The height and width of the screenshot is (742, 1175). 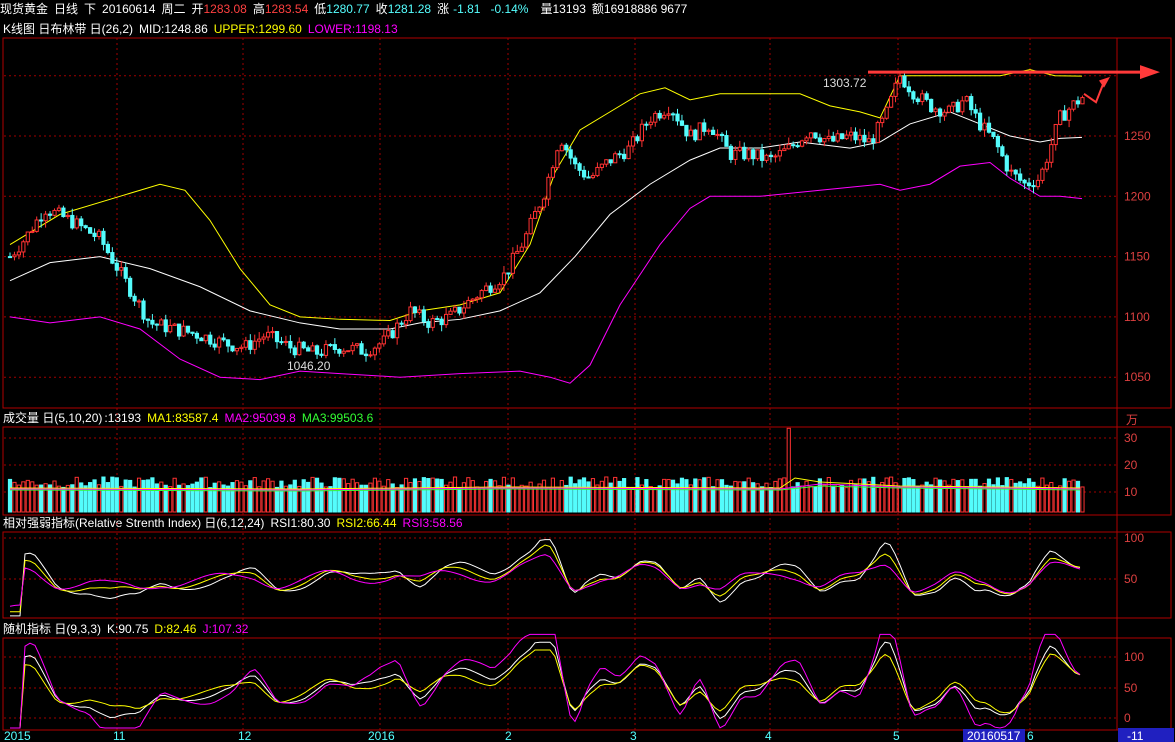 I want to click on price-tick-label: 1250, so click(x=1137, y=136).